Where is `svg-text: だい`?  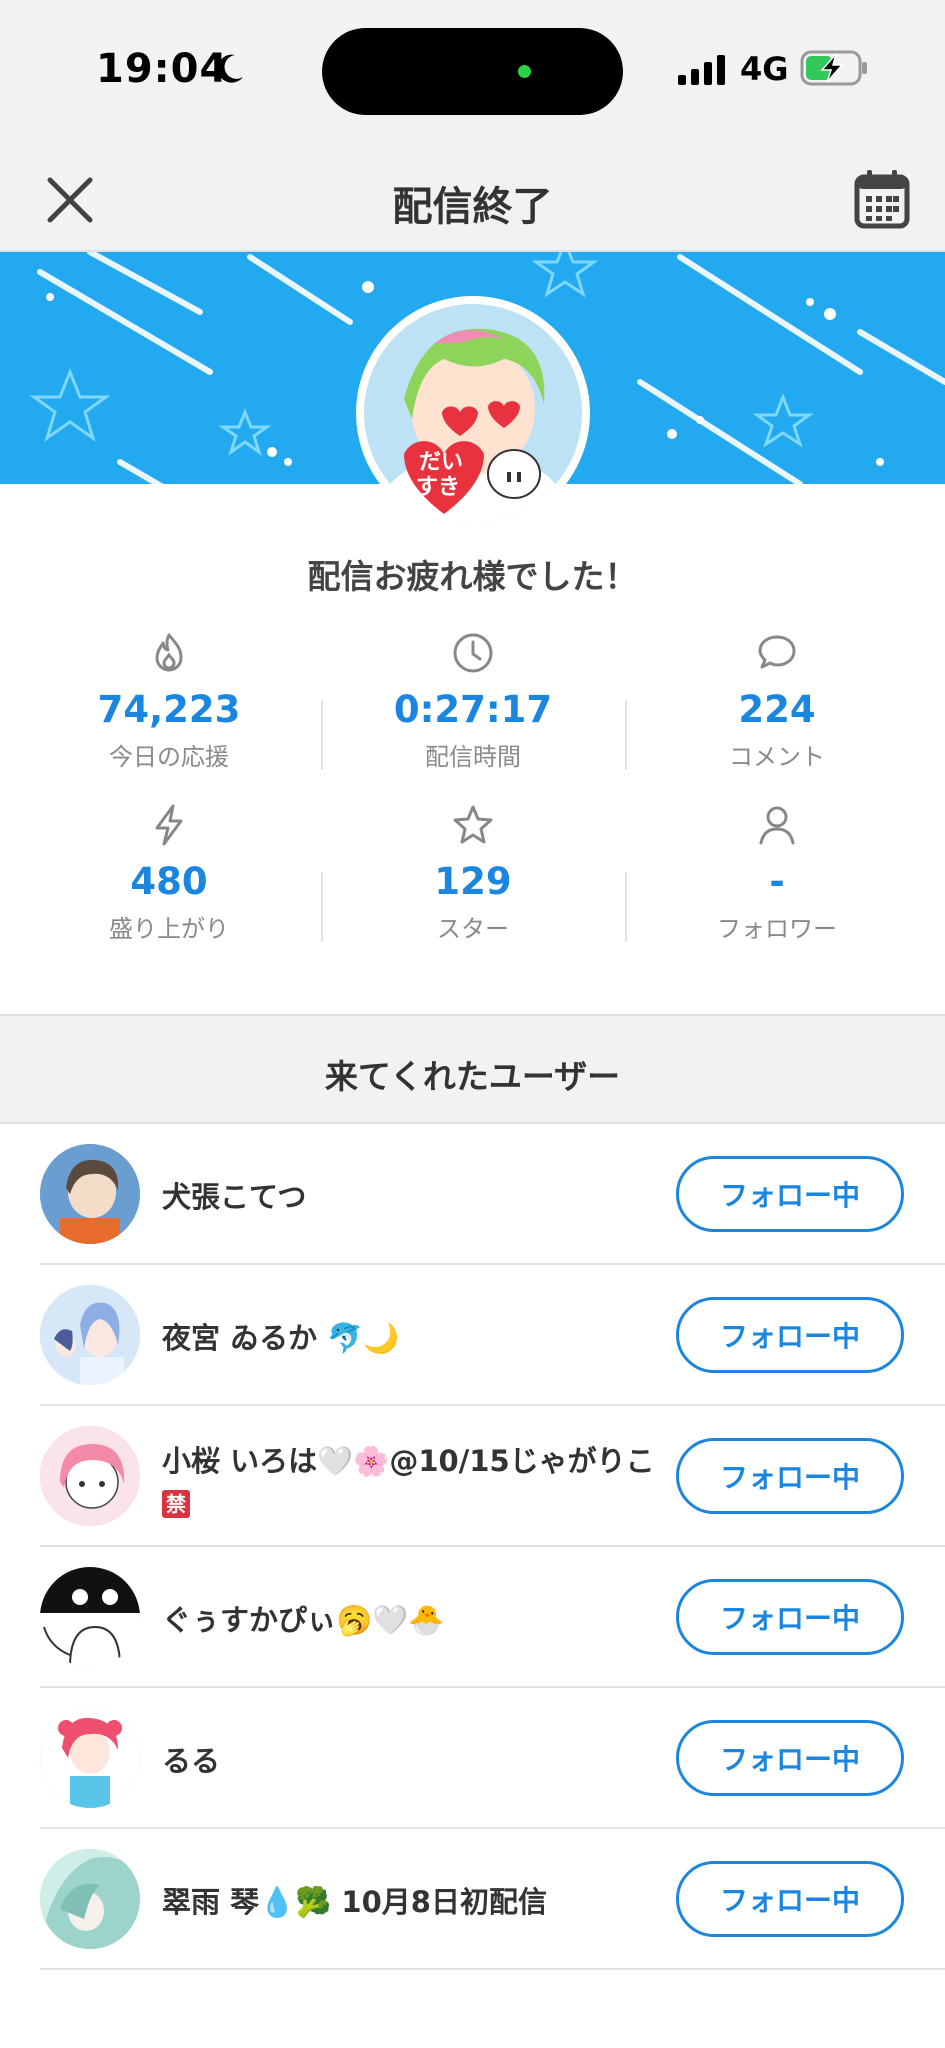 svg-text: だい is located at coordinates (441, 462).